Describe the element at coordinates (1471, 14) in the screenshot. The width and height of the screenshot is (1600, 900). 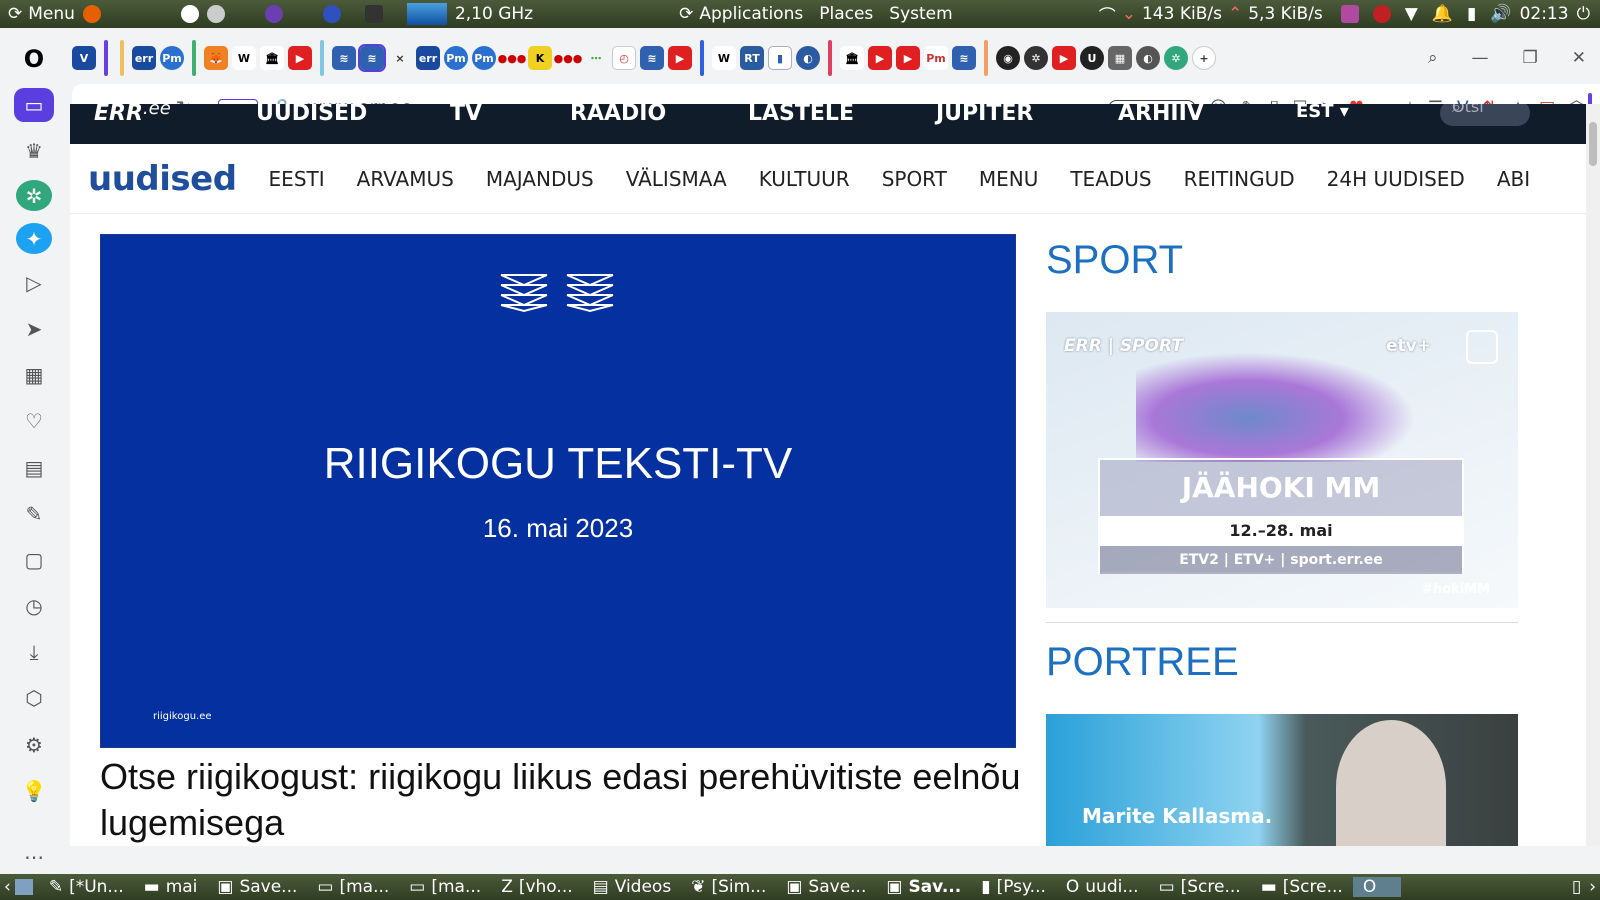
I see `battery-icon: ▮` at that location.